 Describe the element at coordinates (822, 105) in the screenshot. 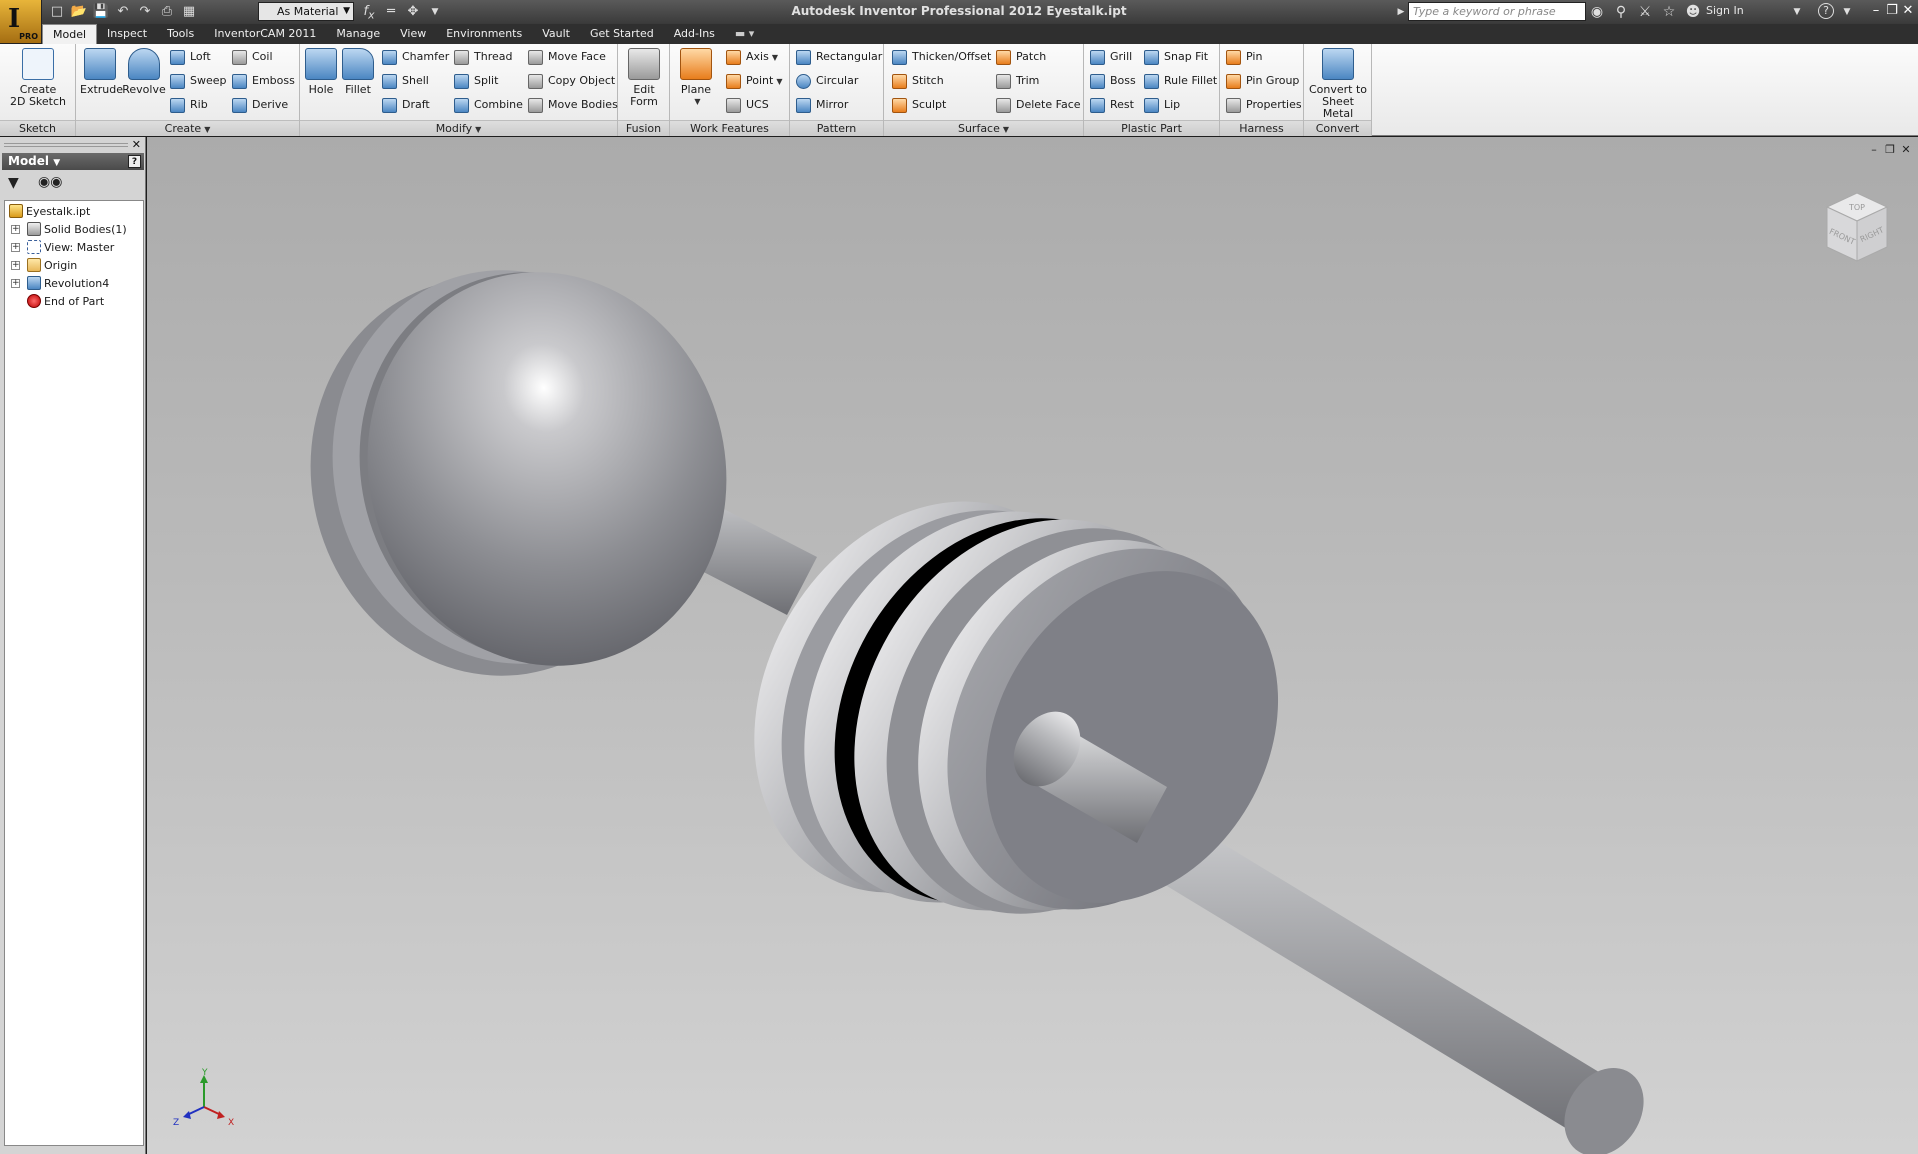

I see `mirror-button: Mirror` at that location.